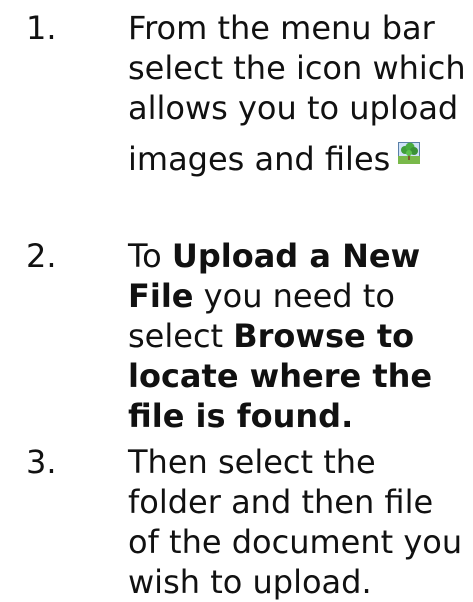 The image size is (473, 602). What do you see at coordinates (409, 148) in the screenshot?
I see `image-upload-icon` at bounding box center [409, 148].